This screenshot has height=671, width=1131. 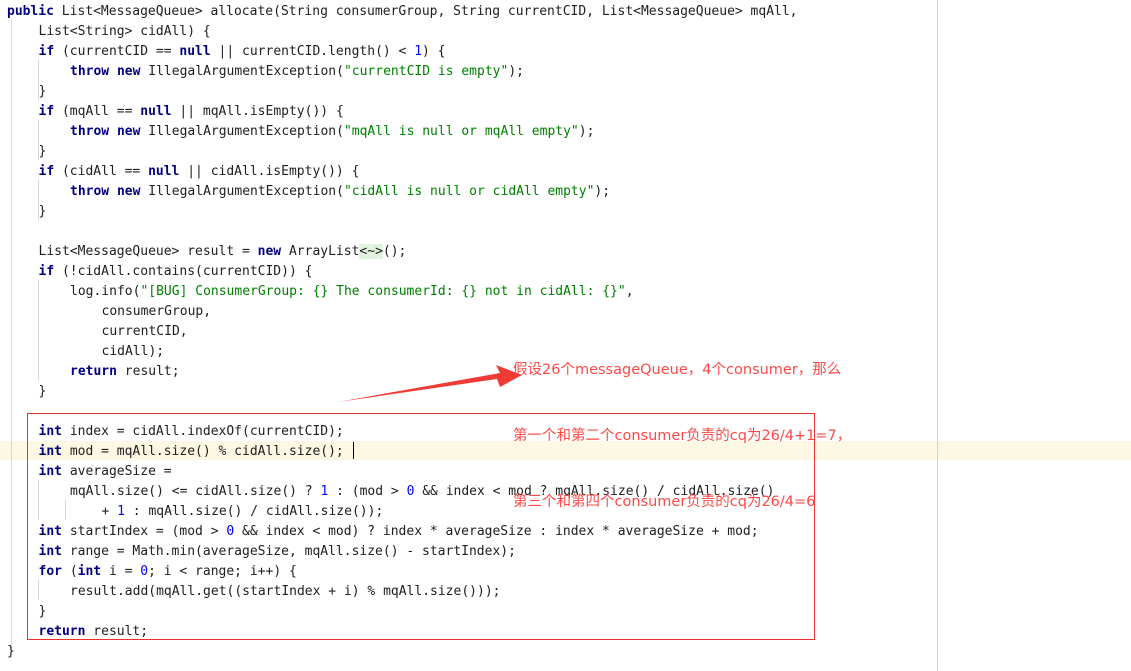 What do you see at coordinates (394, 251) in the screenshot?
I see `code-token: ();` at bounding box center [394, 251].